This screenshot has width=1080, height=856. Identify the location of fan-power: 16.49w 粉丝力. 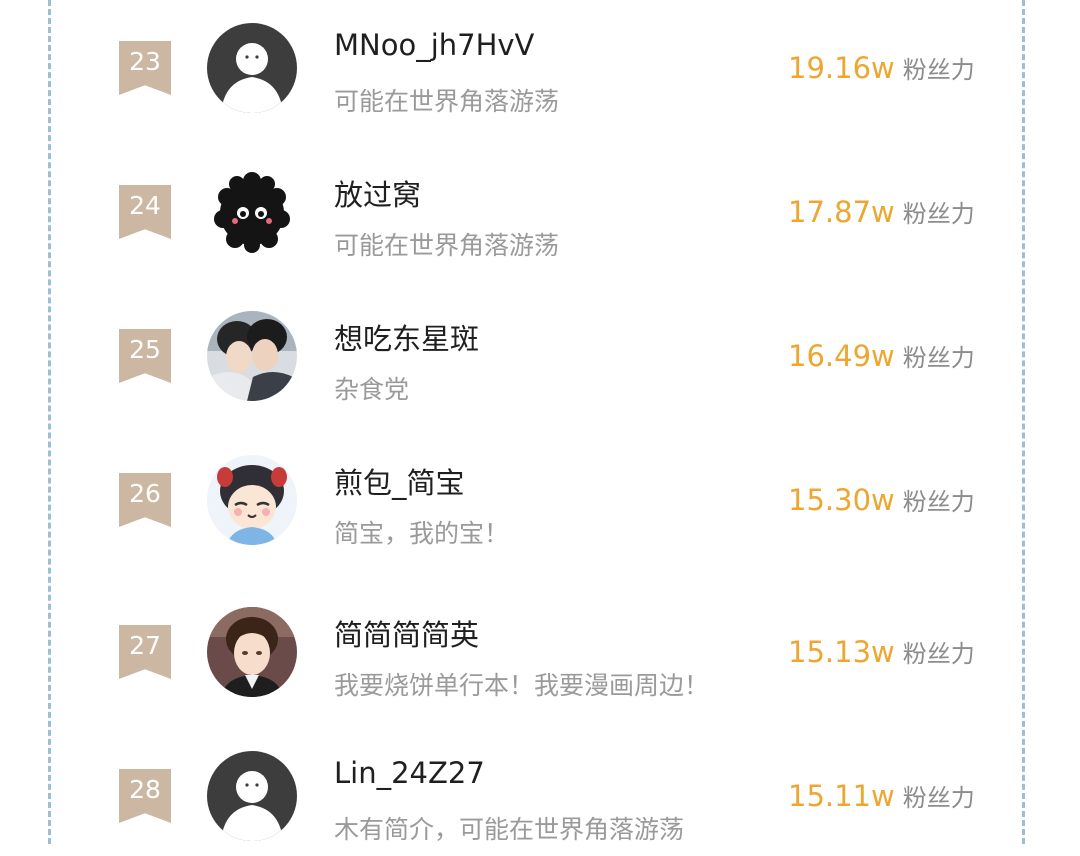
(881, 355).